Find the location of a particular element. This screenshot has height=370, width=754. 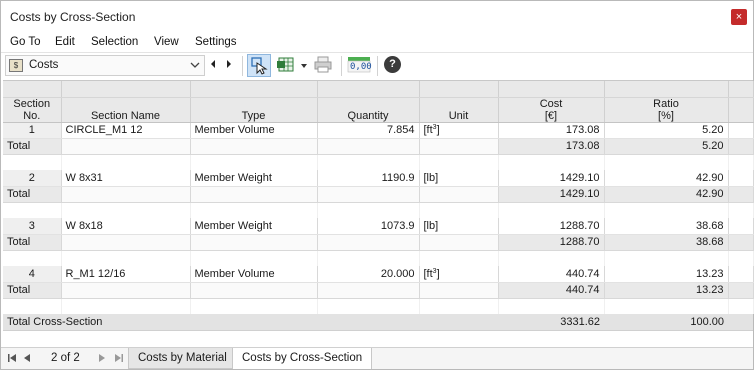

print-button is located at coordinates (324, 65).